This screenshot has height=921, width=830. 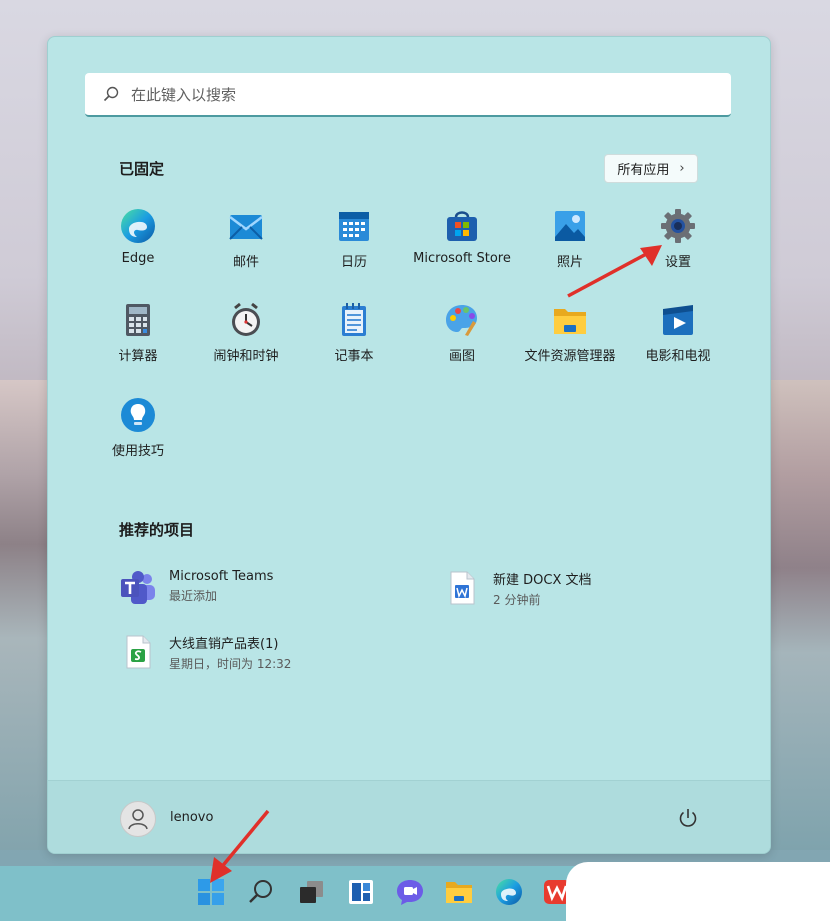 I want to click on app-label: 文件资源管理器, so click(x=570, y=356).